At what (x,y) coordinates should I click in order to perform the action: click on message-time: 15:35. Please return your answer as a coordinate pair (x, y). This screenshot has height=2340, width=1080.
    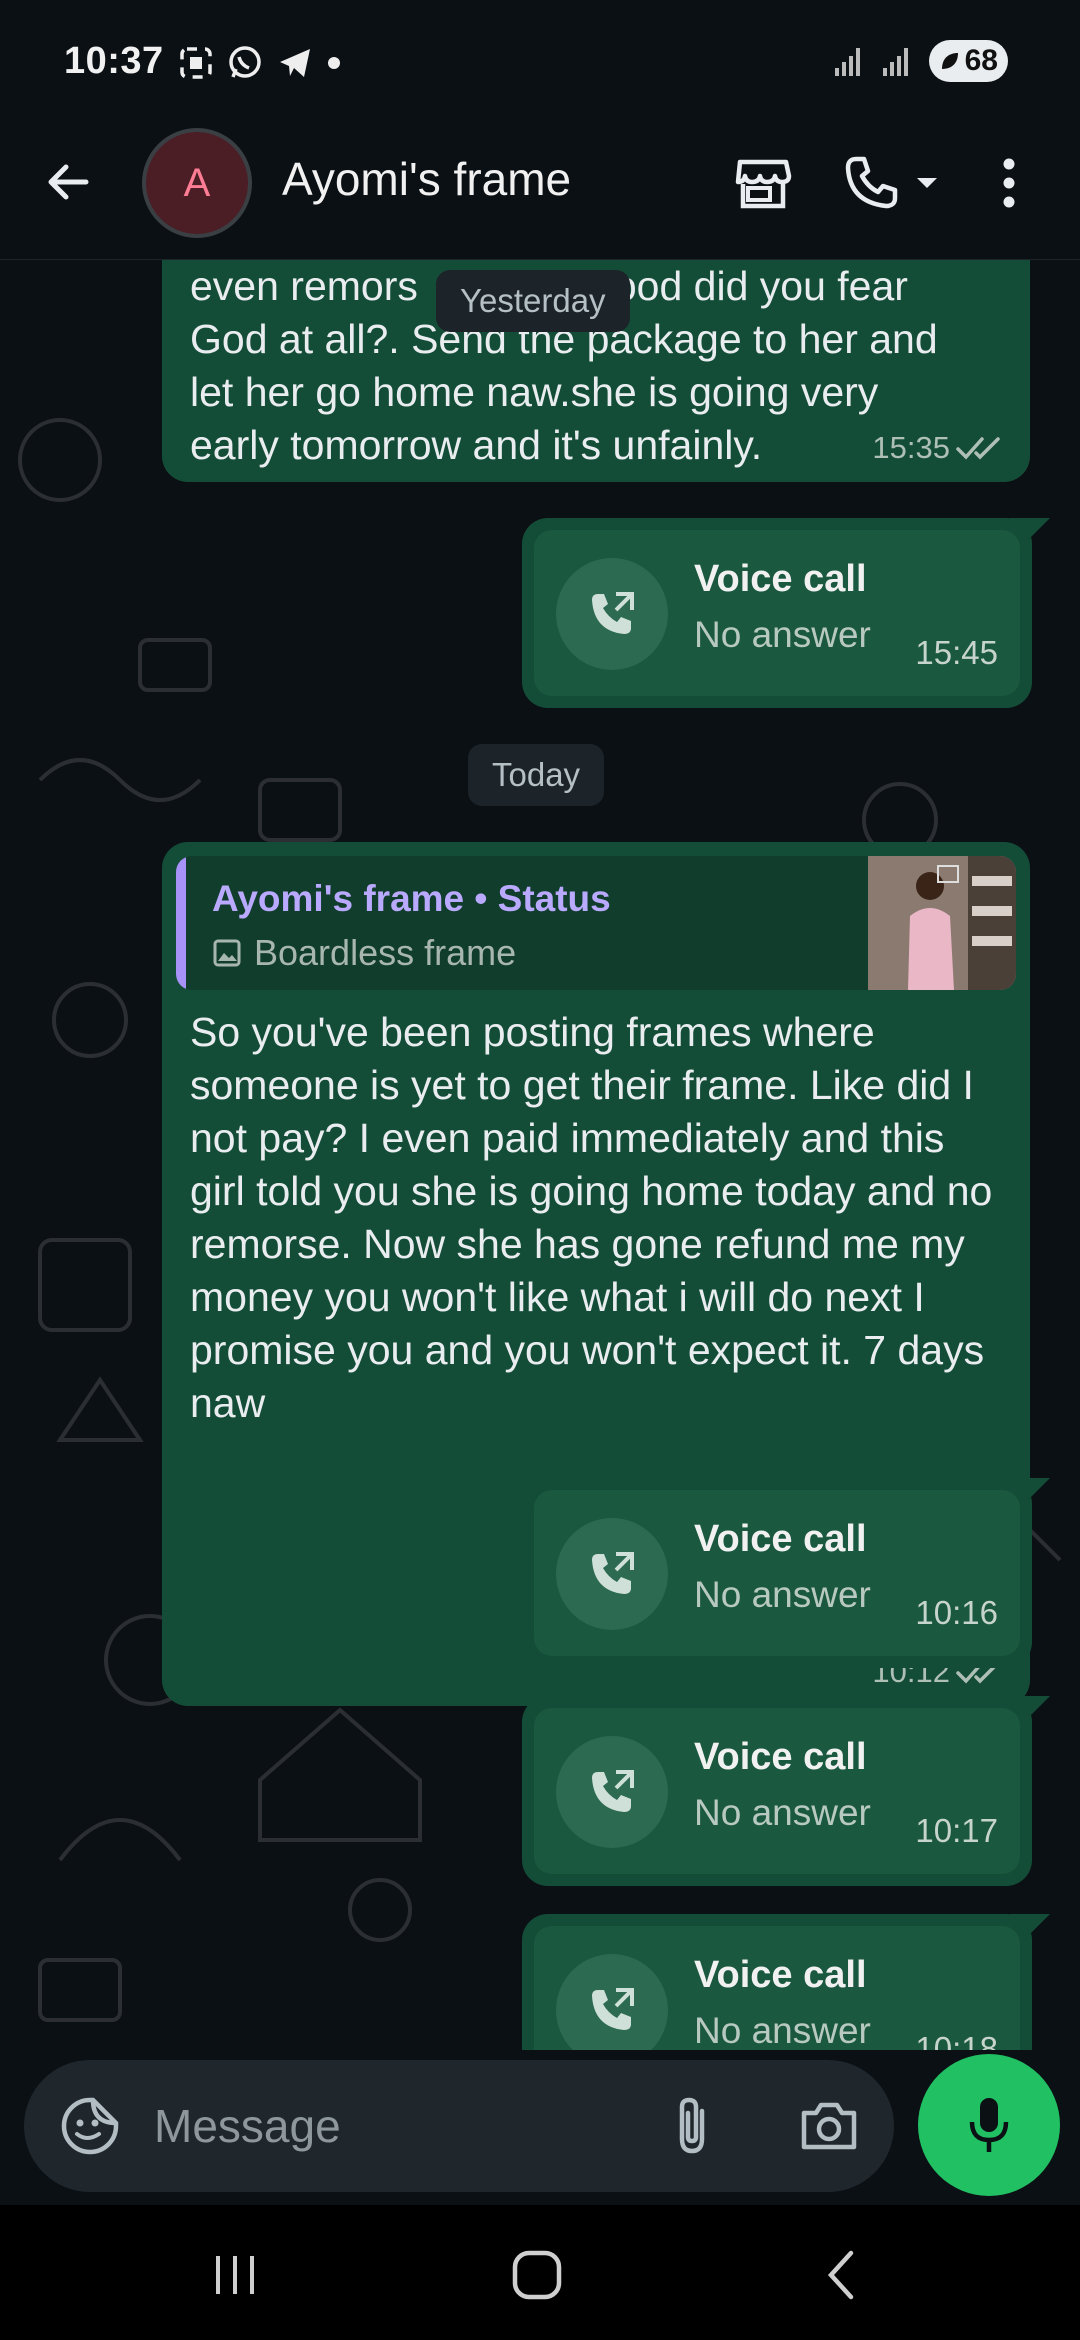
    Looking at the image, I should click on (911, 447).